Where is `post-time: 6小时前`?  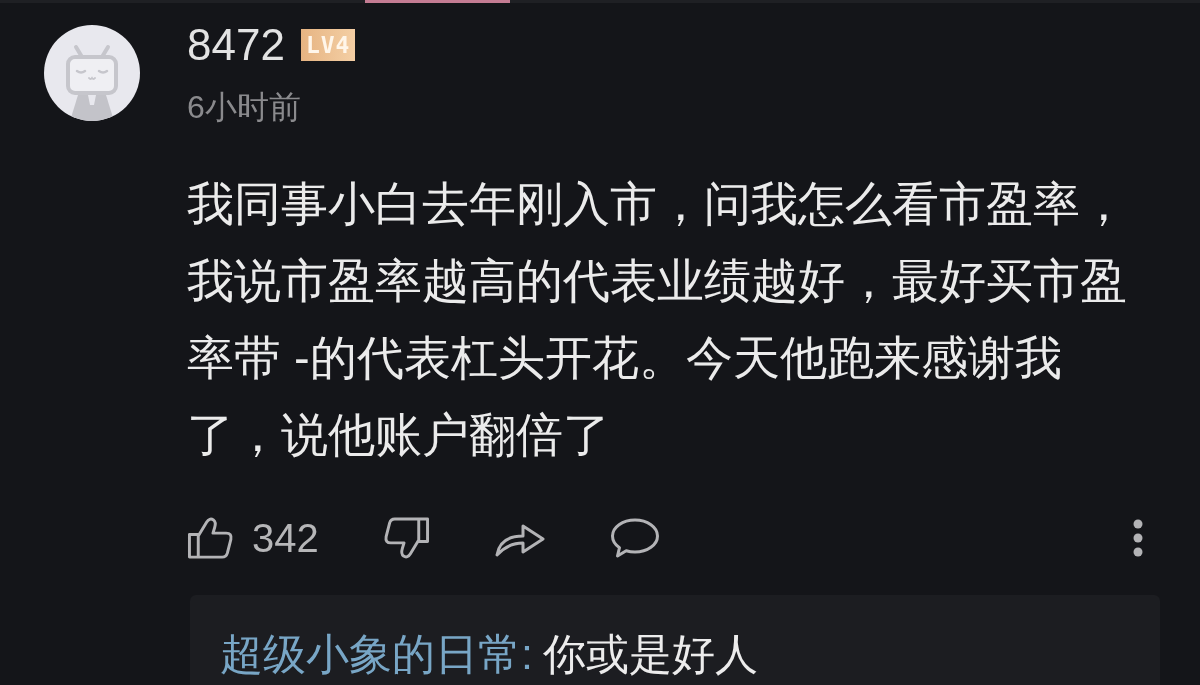 post-time: 6小时前 is located at coordinates (244, 107).